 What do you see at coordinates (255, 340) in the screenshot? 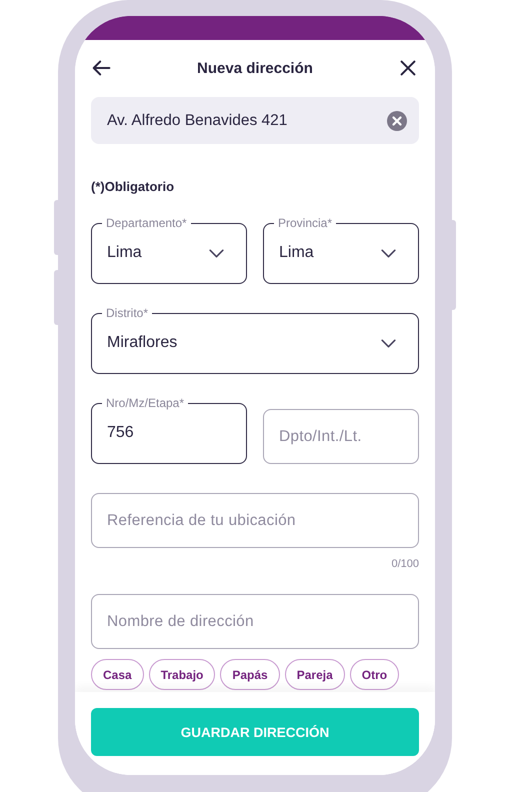
I see `dropdown-field: Distrito* Miraflores` at bounding box center [255, 340].